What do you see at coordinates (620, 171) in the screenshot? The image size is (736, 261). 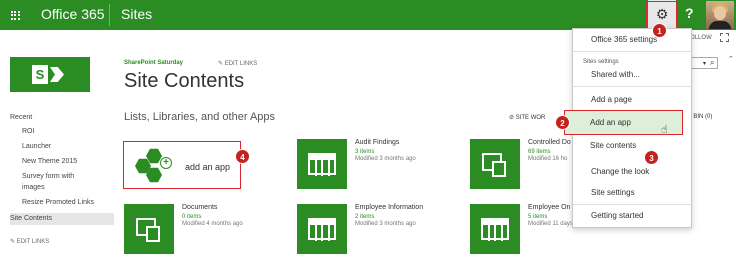 I see `menu-change-the-look: Change the look` at bounding box center [620, 171].